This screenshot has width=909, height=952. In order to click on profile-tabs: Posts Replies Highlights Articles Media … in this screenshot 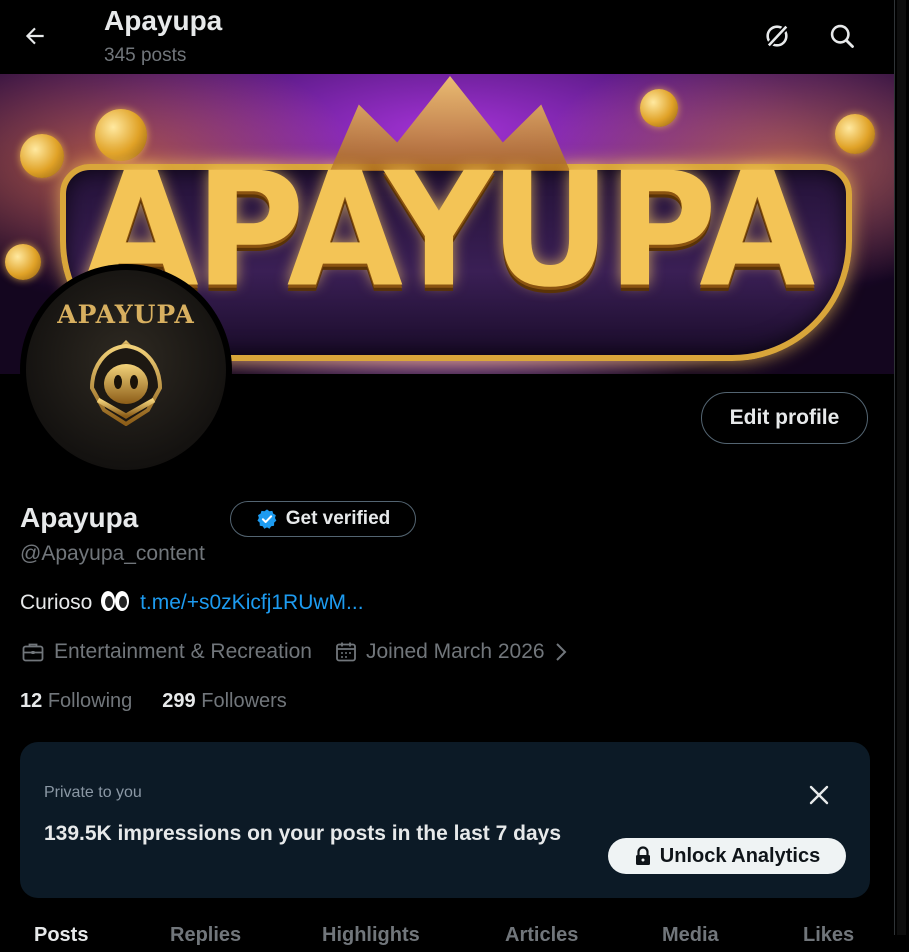, I will do `click(447, 932)`.